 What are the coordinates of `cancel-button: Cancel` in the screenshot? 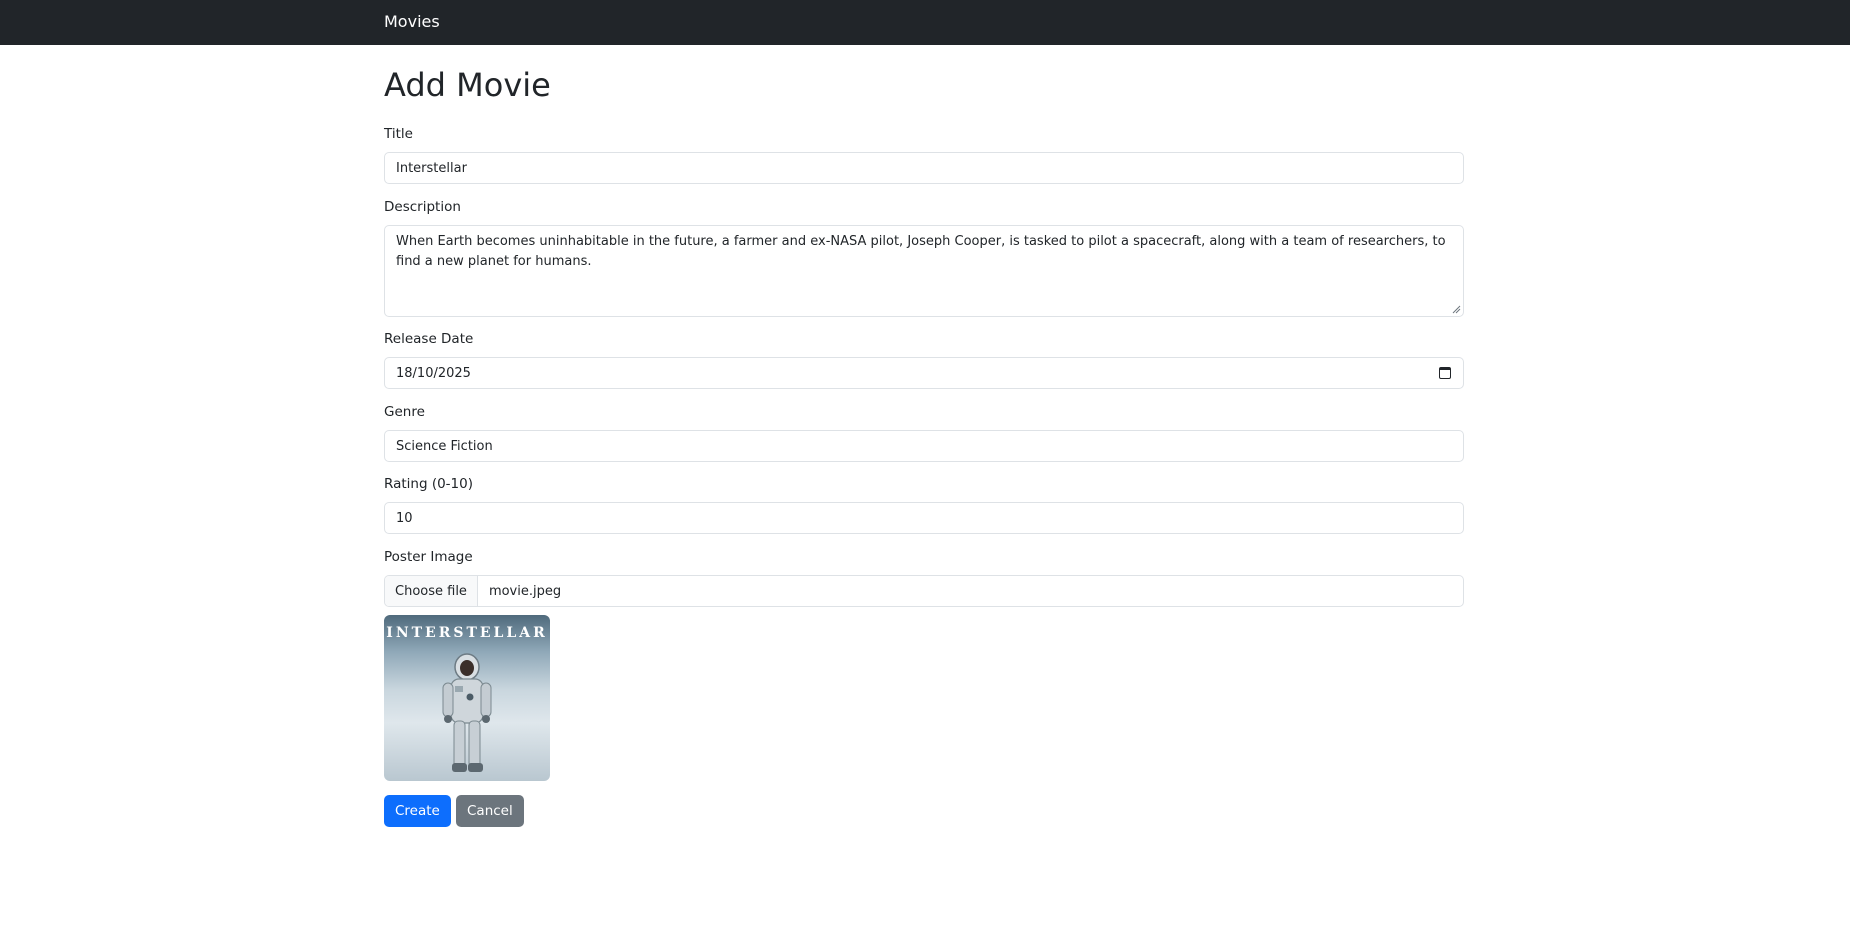 It's located at (490, 811).